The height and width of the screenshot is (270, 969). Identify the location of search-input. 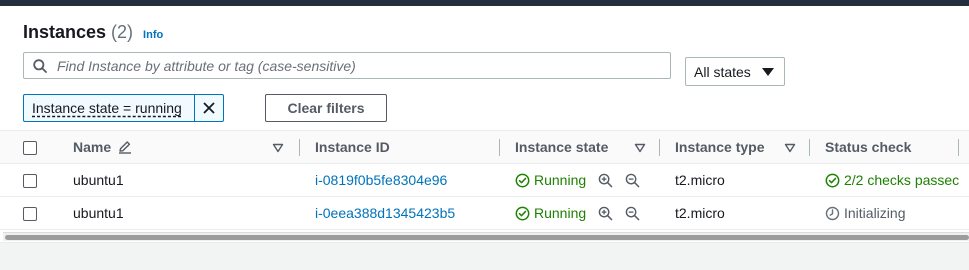
(347, 65).